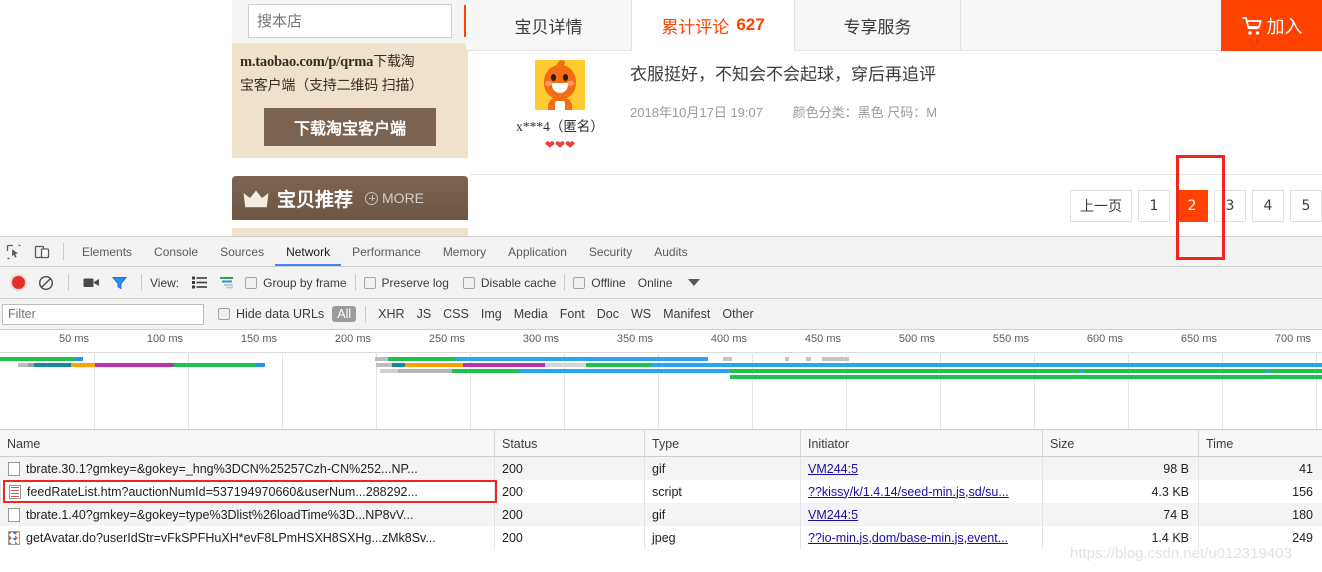 This screenshot has width=1322, height=572. I want to click on tab-elements: Elements, so click(107, 251).